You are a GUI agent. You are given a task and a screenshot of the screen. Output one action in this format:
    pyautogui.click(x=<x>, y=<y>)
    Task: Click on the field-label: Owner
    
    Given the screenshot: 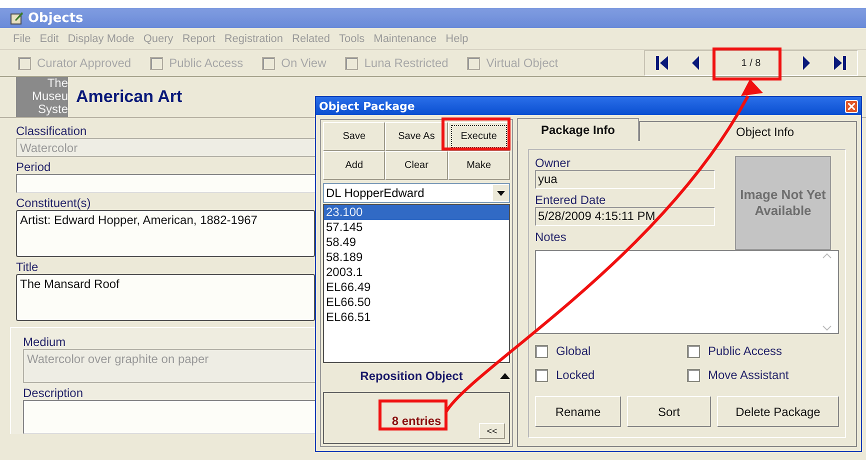 What is the action you would take?
    pyautogui.click(x=552, y=163)
    